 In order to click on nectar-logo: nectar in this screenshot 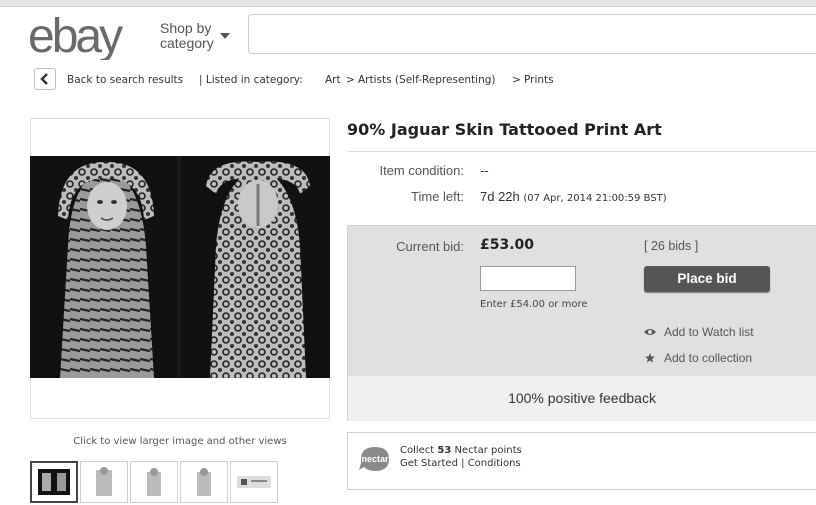, I will do `click(375, 459)`.